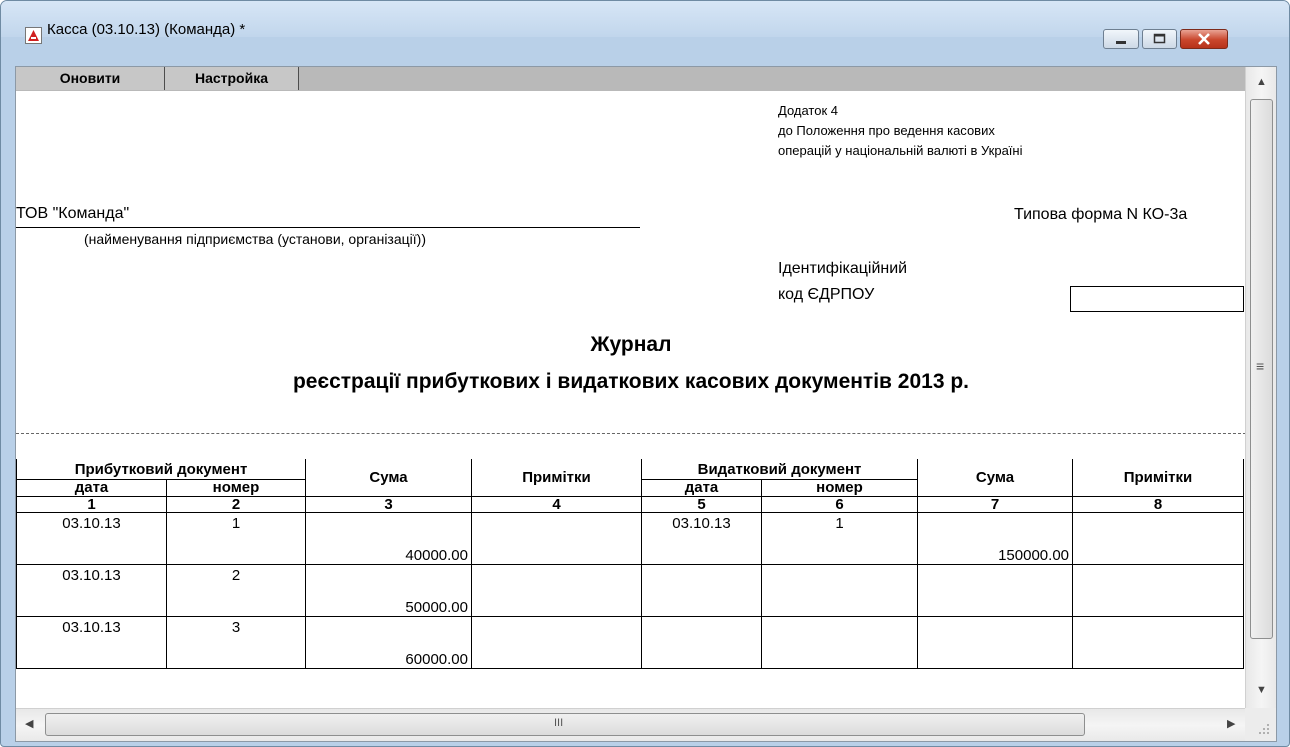 This screenshot has width=1290, height=747. What do you see at coordinates (1158, 504) in the screenshot?
I see `column-number: 8` at bounding box center [1158, 504].